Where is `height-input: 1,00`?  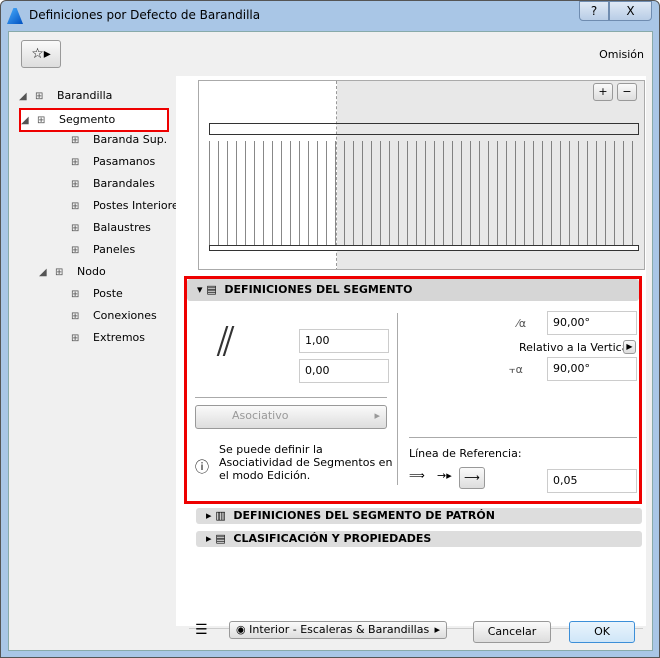
height-input: 1,00 is located at coordinates (344, 341).